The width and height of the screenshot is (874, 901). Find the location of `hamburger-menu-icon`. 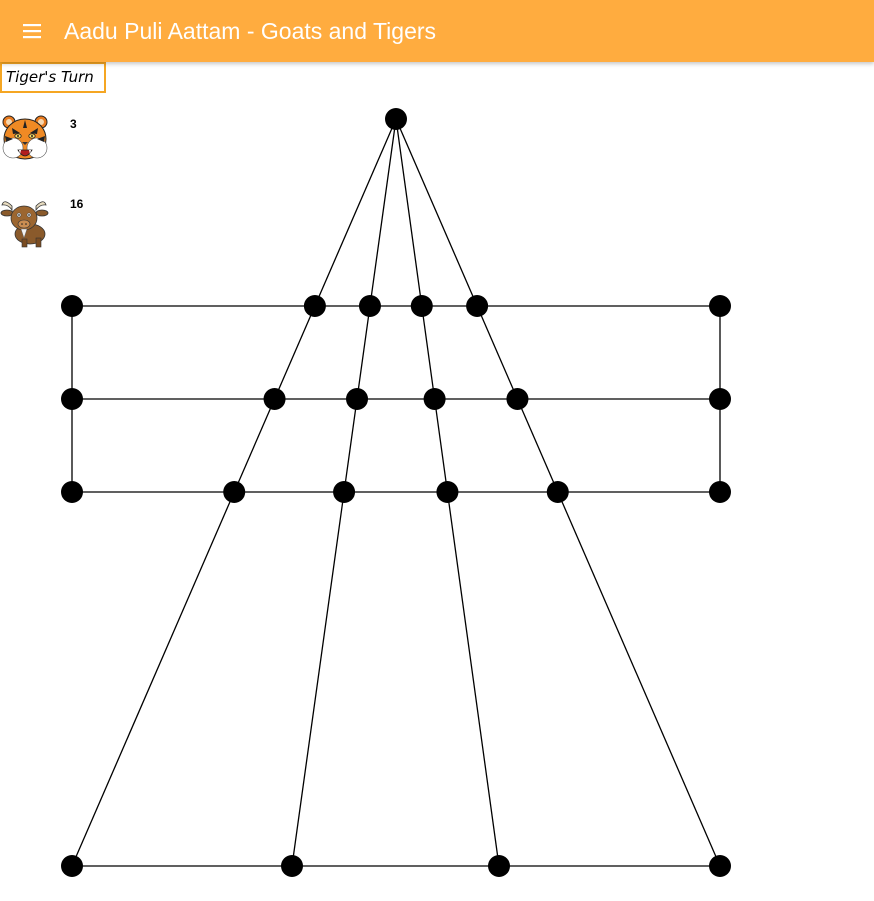

hamburger-menu-icon is located at coordinates (32, 31).